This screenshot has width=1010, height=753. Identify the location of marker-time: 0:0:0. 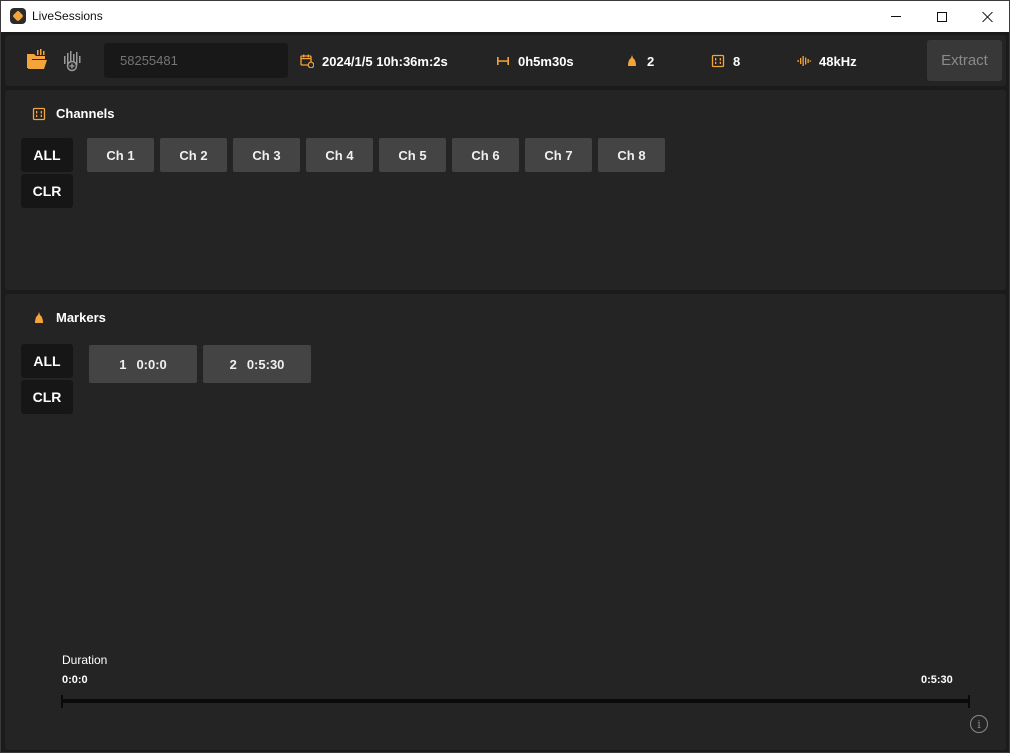
(151, 364).